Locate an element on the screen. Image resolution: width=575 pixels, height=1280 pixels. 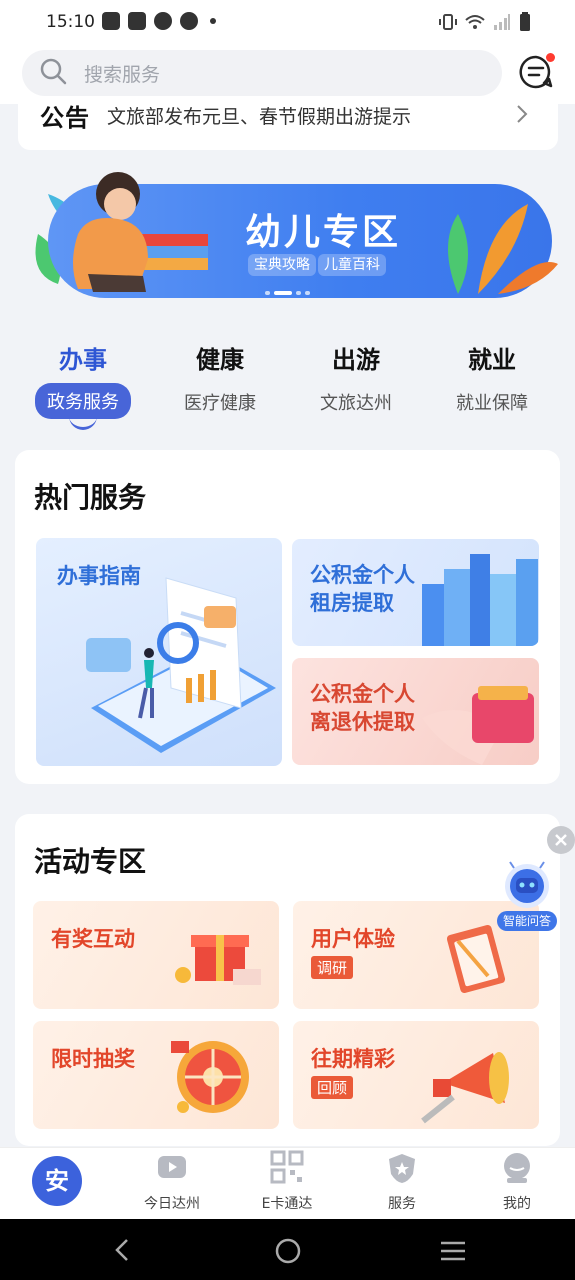
user-avatar-icon is located at coordinates (517, 1168).